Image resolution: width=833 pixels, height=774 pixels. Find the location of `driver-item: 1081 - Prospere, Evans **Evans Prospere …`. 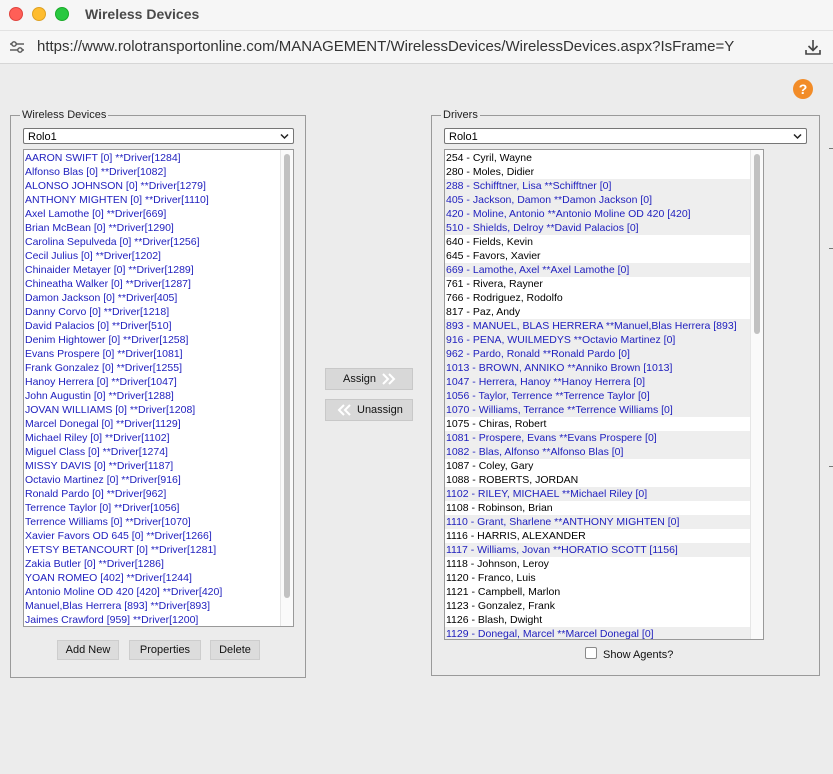

driver-item: 1081 - Prospere, Evans **Evans Prospere … is located at coordinates (604, 438).